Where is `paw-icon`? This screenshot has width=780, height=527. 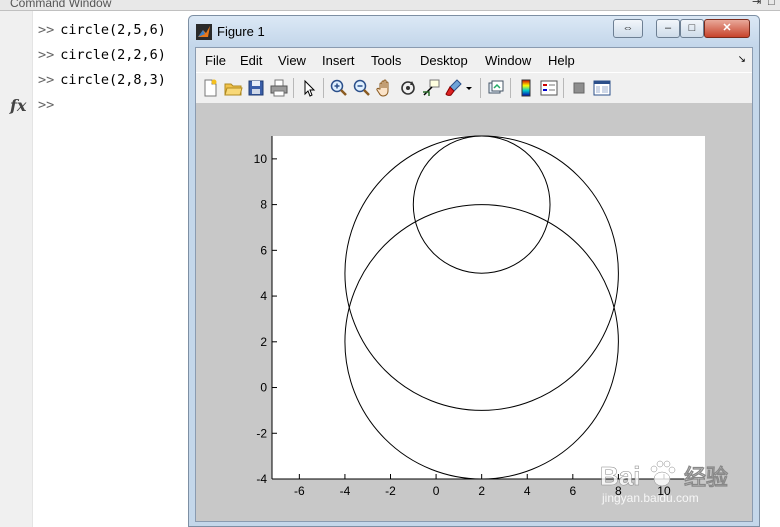
paw-icon is located at coordinates (663, 473).